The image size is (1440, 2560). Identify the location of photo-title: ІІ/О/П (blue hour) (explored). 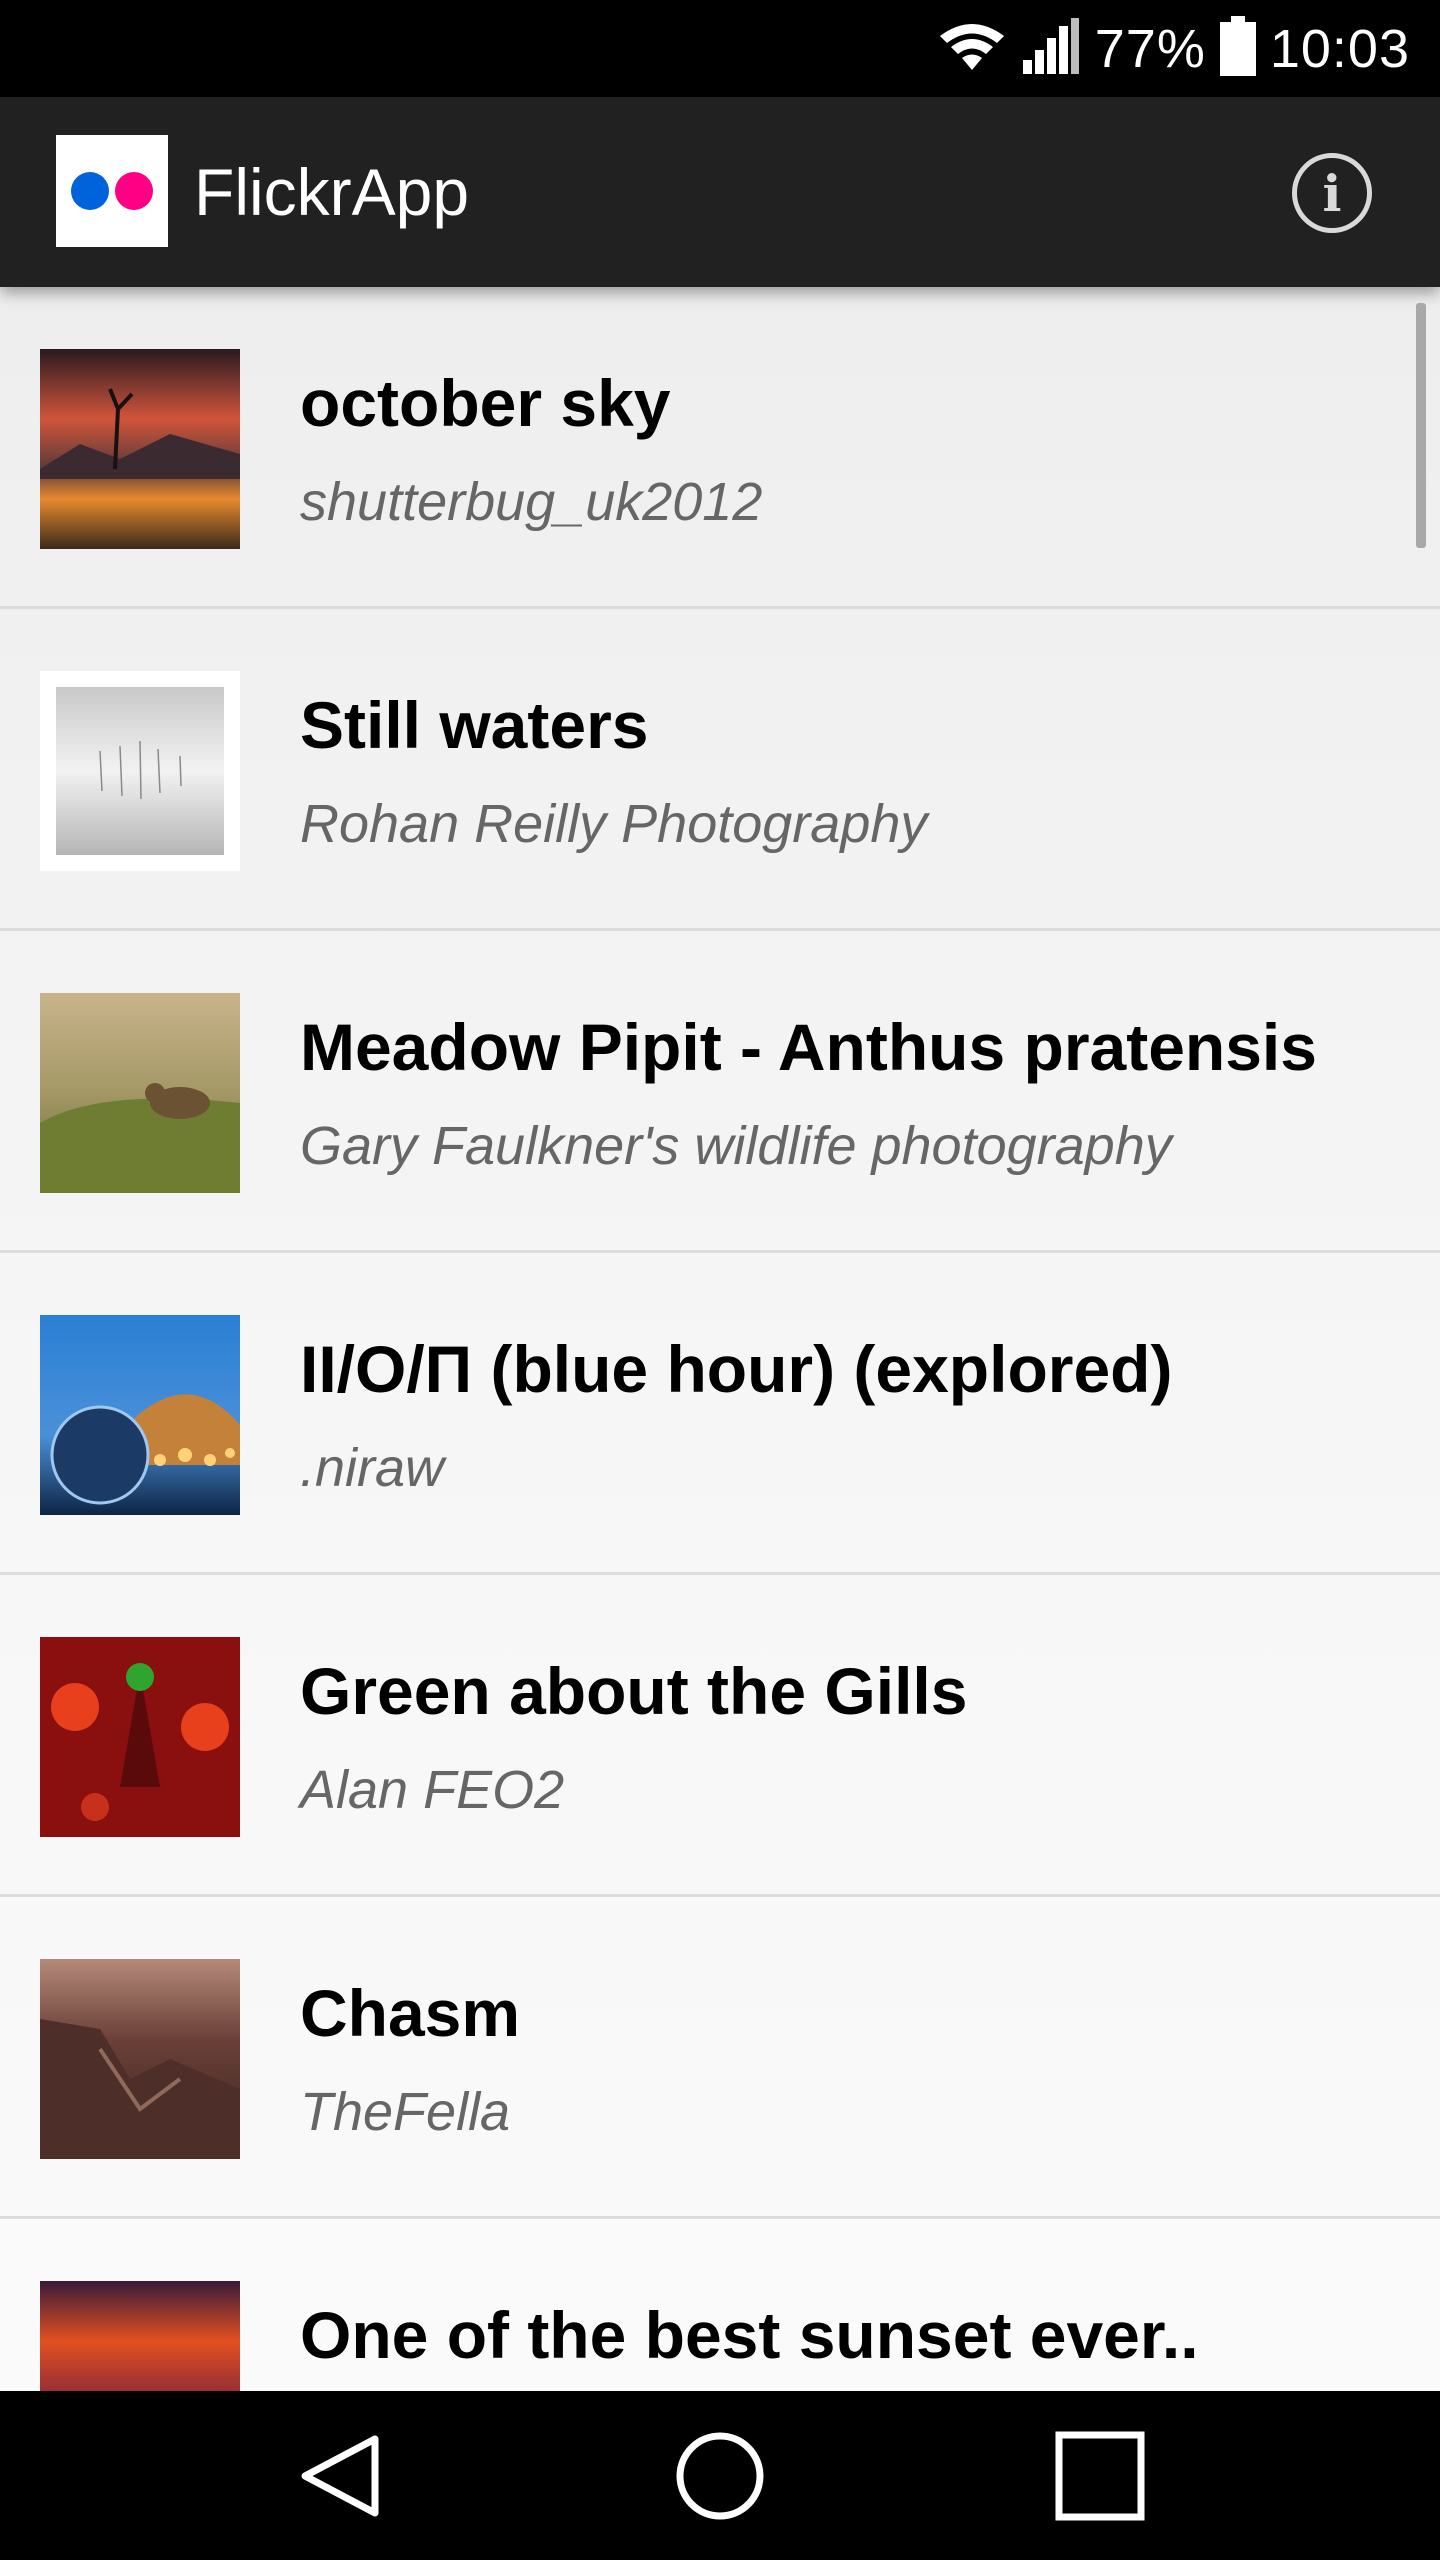
(736, 1369).